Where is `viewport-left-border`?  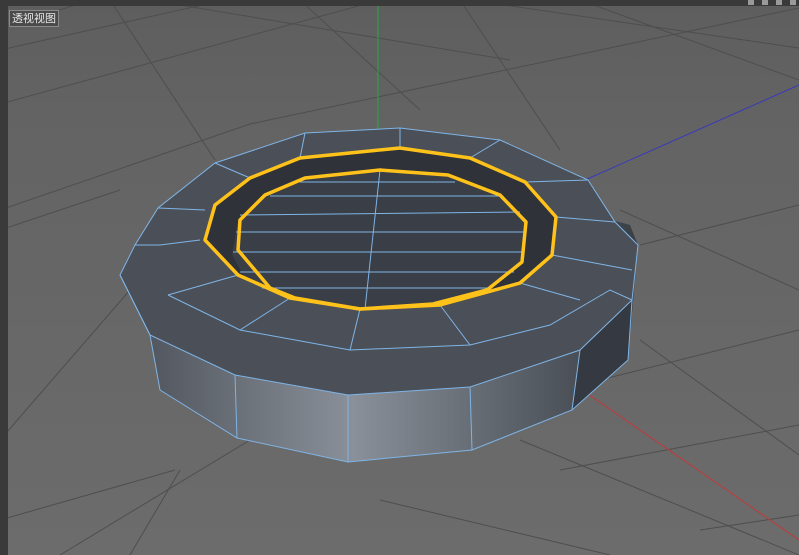 viewport-left-border is located at coordinates (4, 277).